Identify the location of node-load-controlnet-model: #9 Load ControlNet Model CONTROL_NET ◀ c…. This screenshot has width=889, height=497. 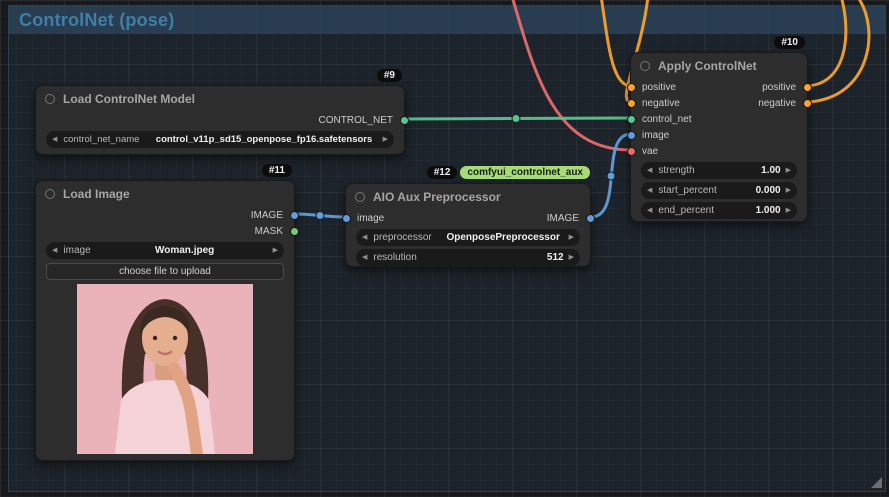
(222, 112).